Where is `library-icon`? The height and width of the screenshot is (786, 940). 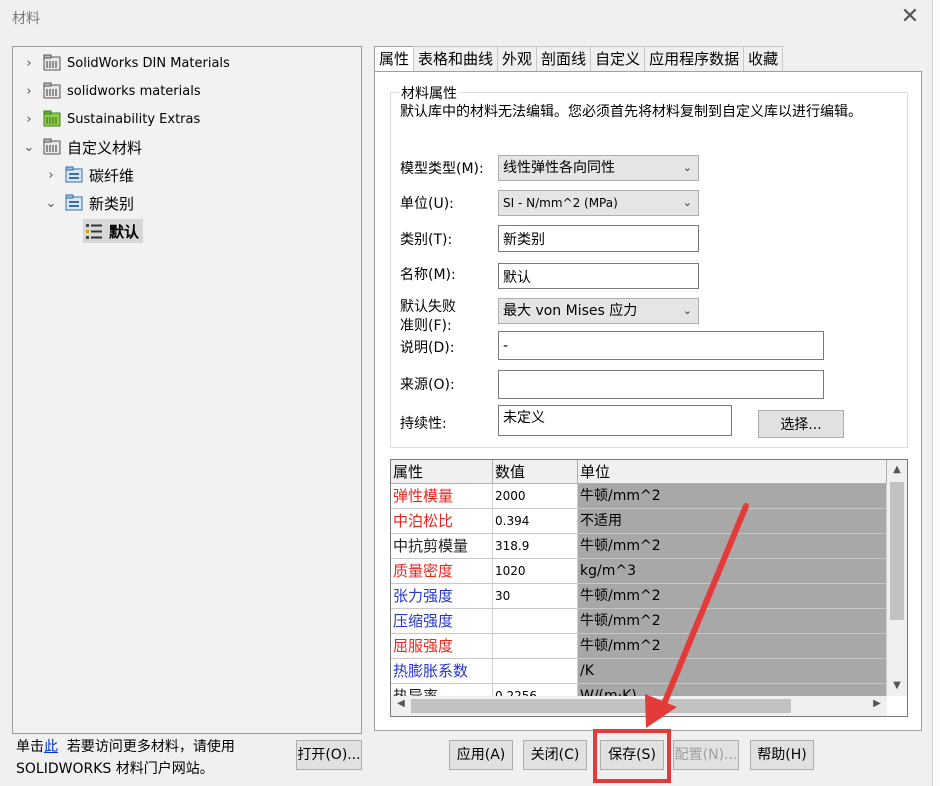
library-icon is located at coordinates (52, 147).